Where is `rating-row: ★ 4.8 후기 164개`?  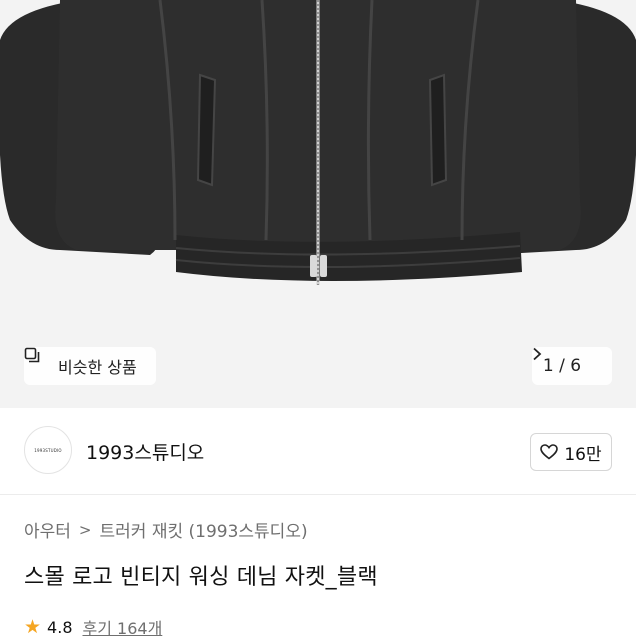
rating-row: ★ 4.8 후기 164개 is located at coordinates (93, 625).